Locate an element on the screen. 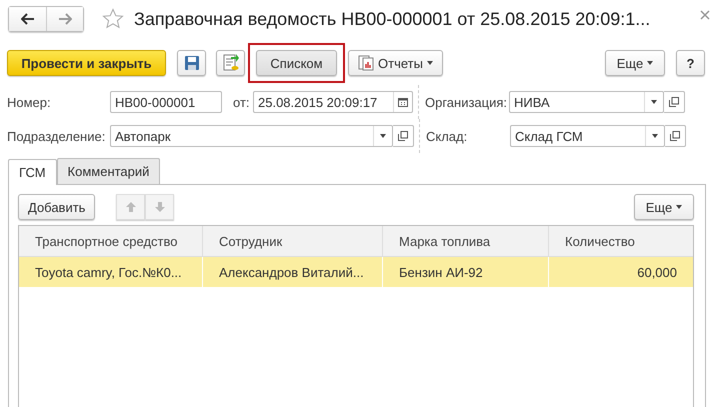 The height and width of the screenshot is (407, 714). document-arrow-icon is located at coordinates (230, 63).